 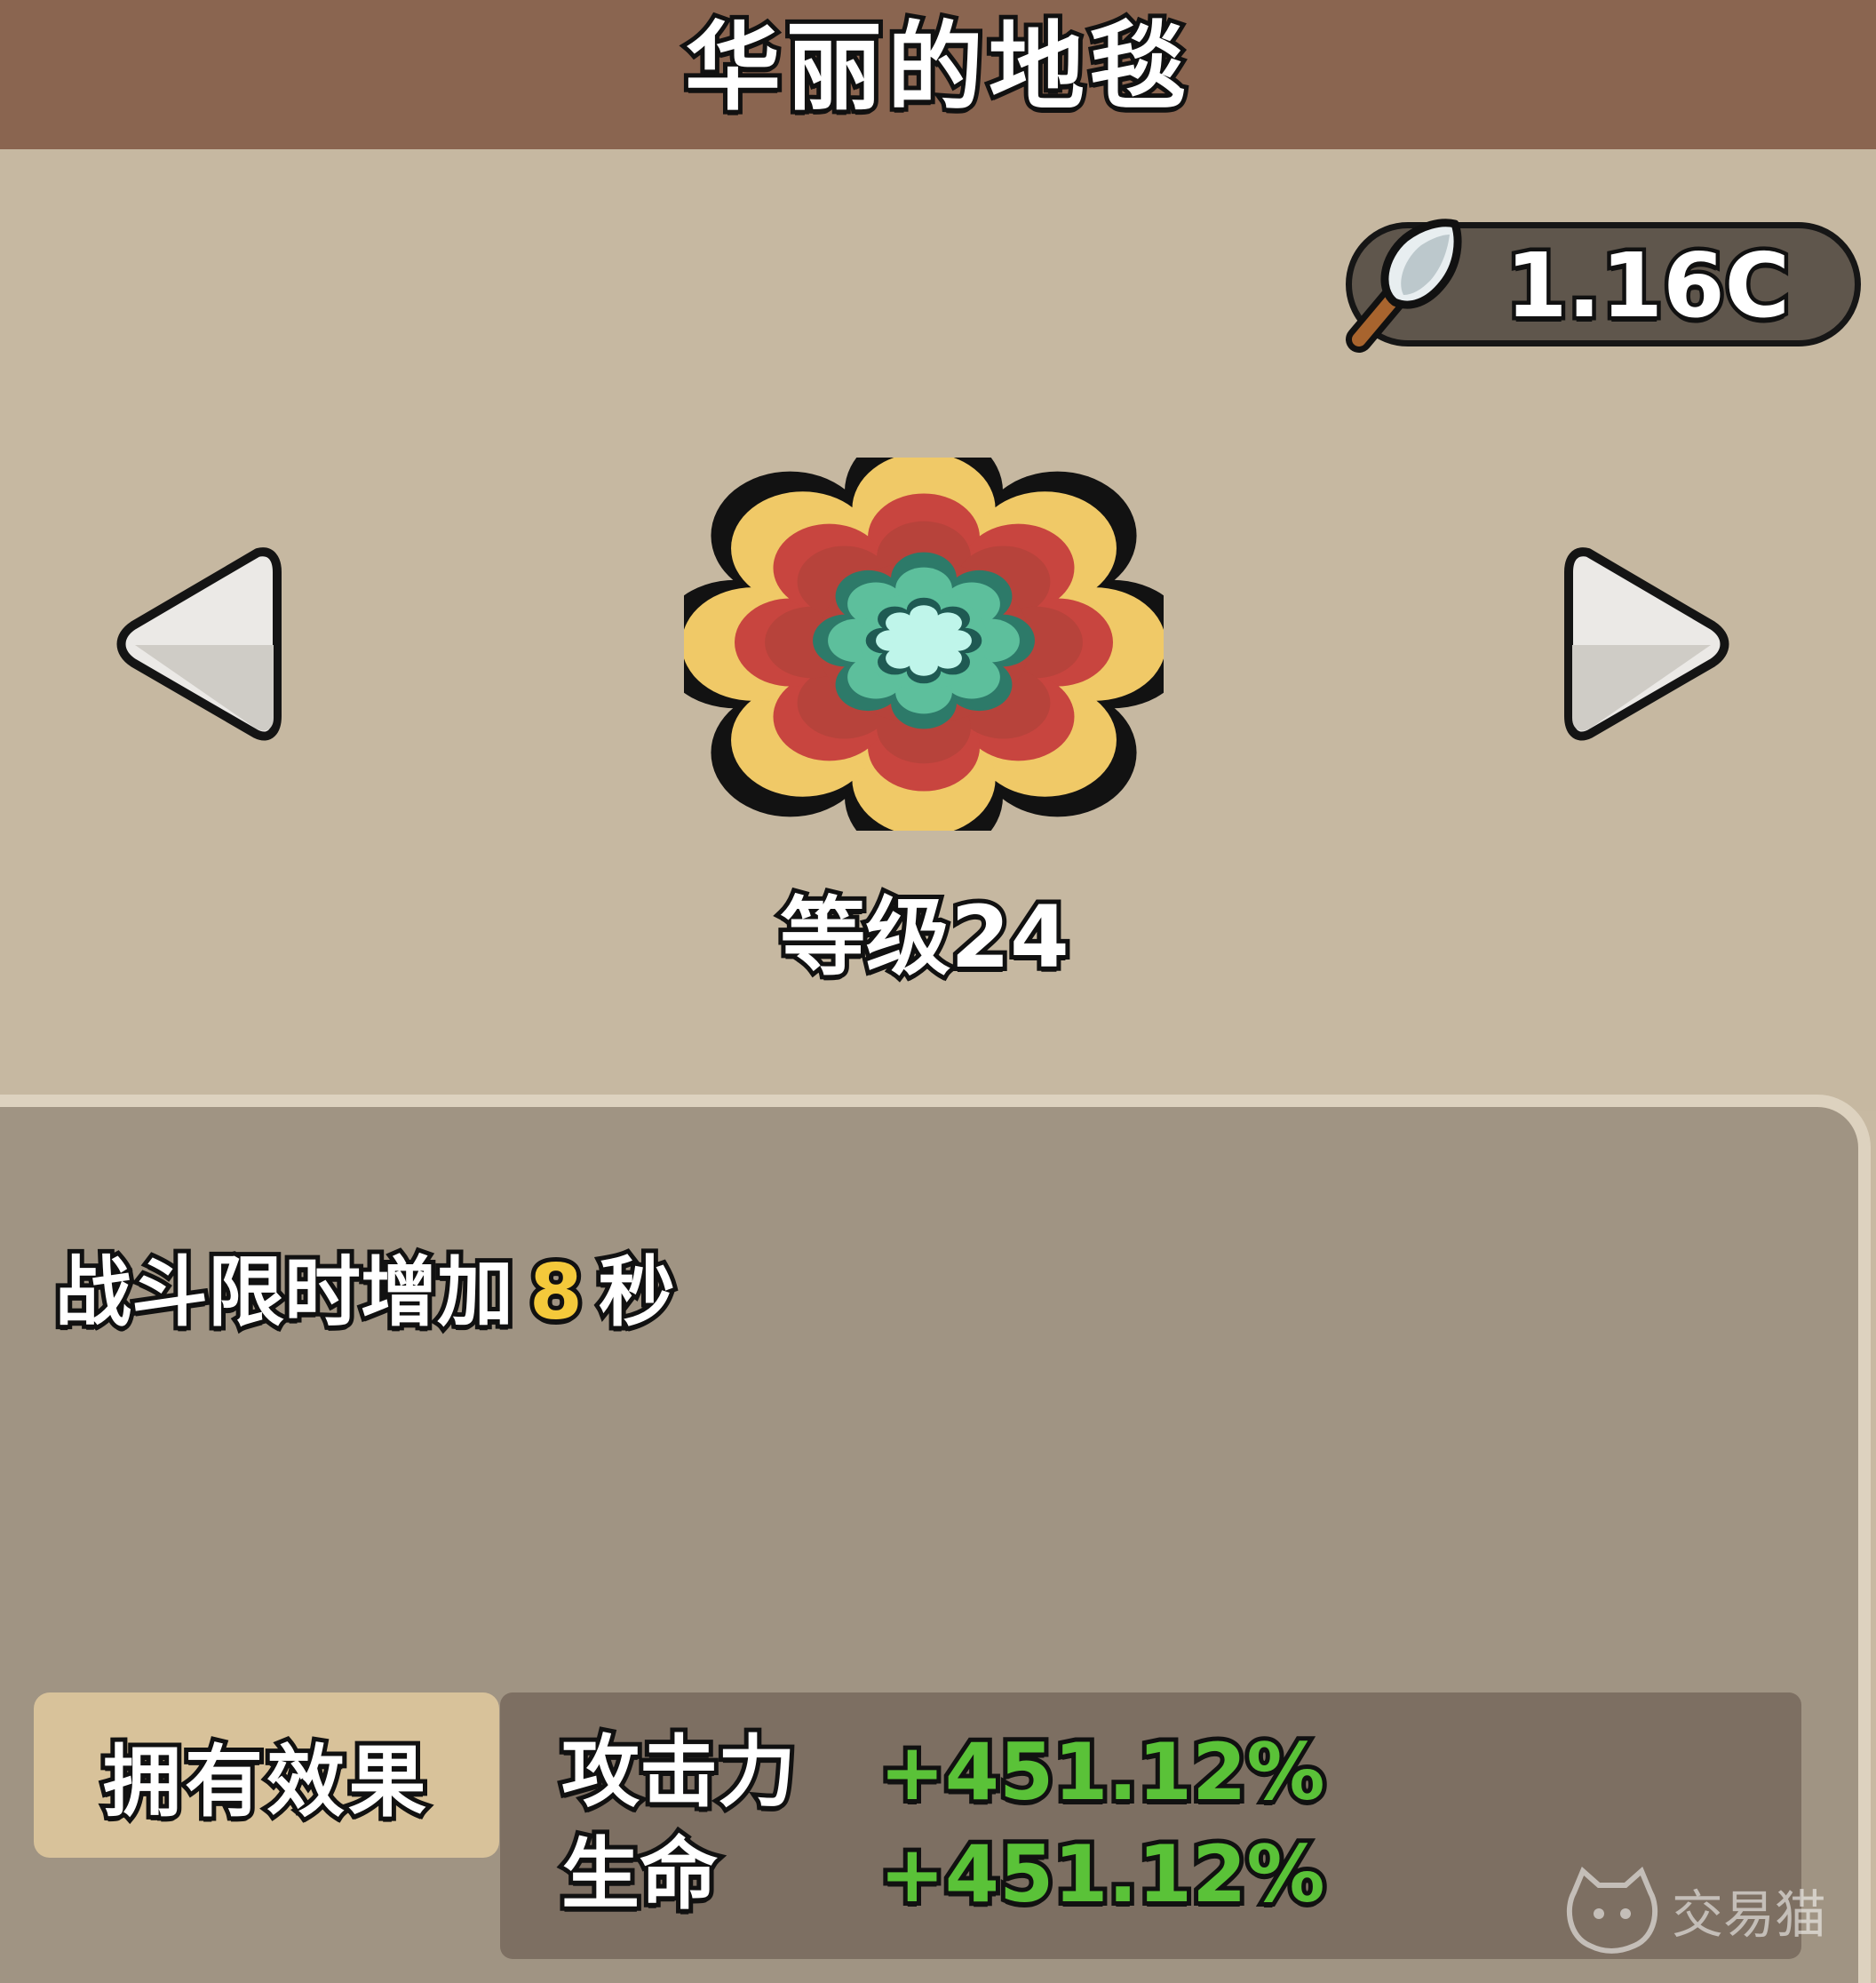 I want to click on stat-attack-label: 攻击力, so click(x=678, y=1772).